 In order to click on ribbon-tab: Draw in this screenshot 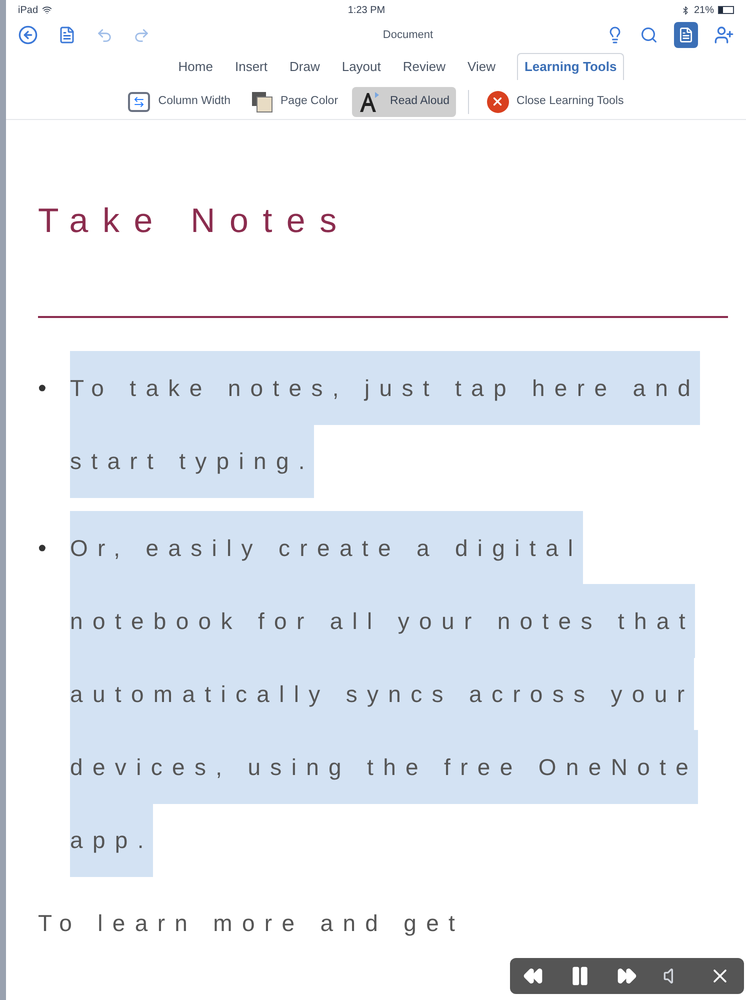, I will do `click(305, 68)`.